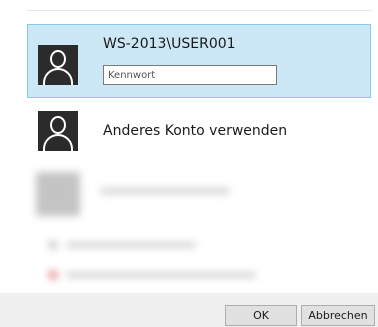  Describe the element at coordinates (338, 315) in the screenshot. I see `cancel-button: Abbrechen` at that location.